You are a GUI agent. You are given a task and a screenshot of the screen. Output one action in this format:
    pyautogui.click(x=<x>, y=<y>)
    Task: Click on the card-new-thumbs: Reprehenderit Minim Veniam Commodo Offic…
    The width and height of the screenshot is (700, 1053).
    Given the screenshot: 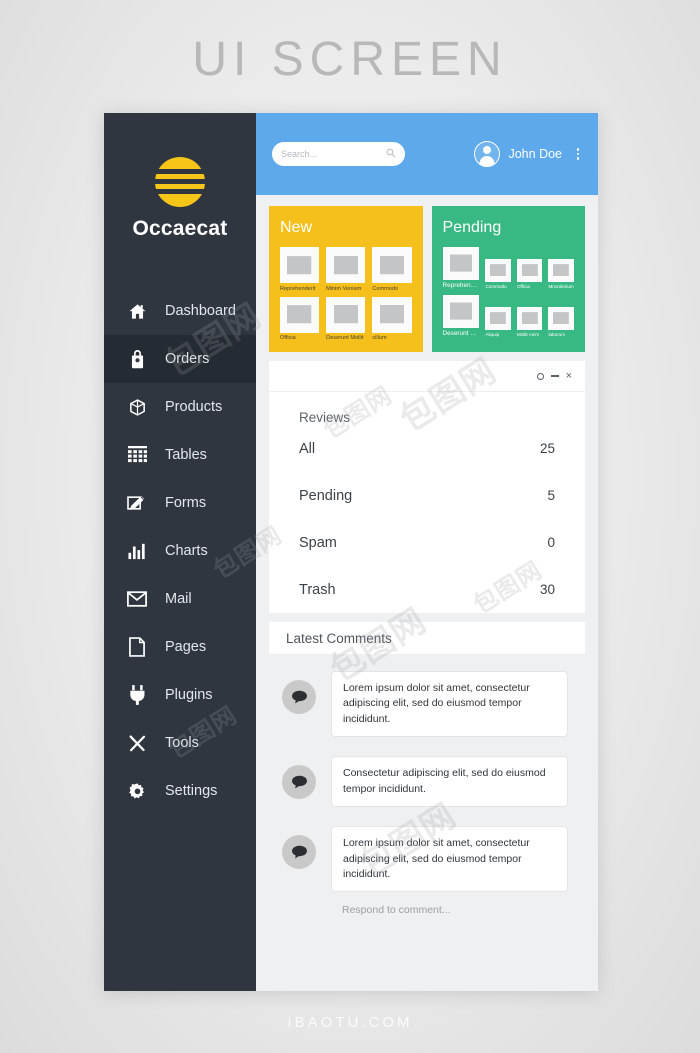 What is the action you would take?
    pyautogui.click(x=346, y=294)
    